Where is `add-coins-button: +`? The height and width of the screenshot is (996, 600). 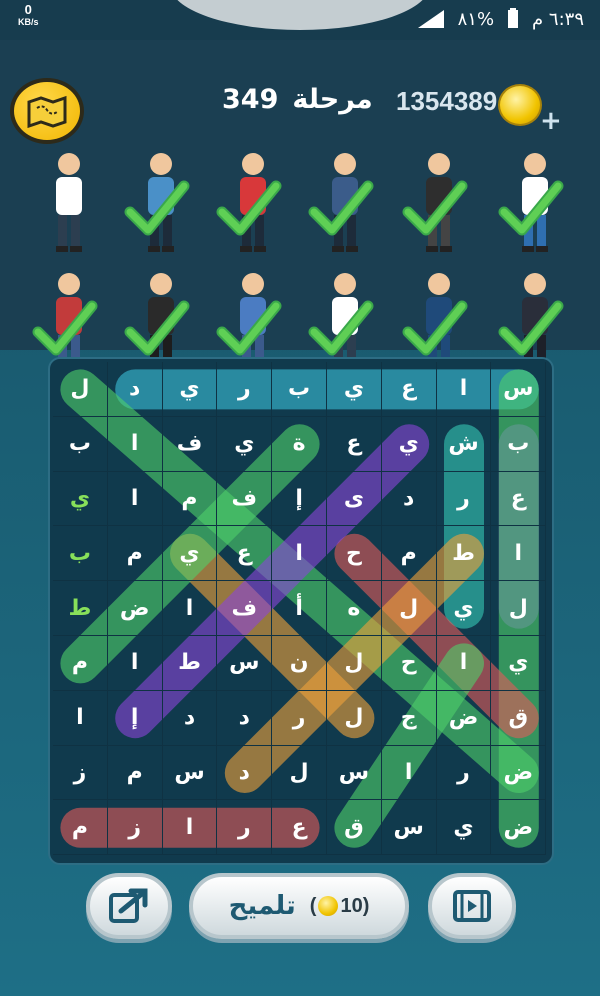 add-coins-button: + is located at coordinates (551, 121).